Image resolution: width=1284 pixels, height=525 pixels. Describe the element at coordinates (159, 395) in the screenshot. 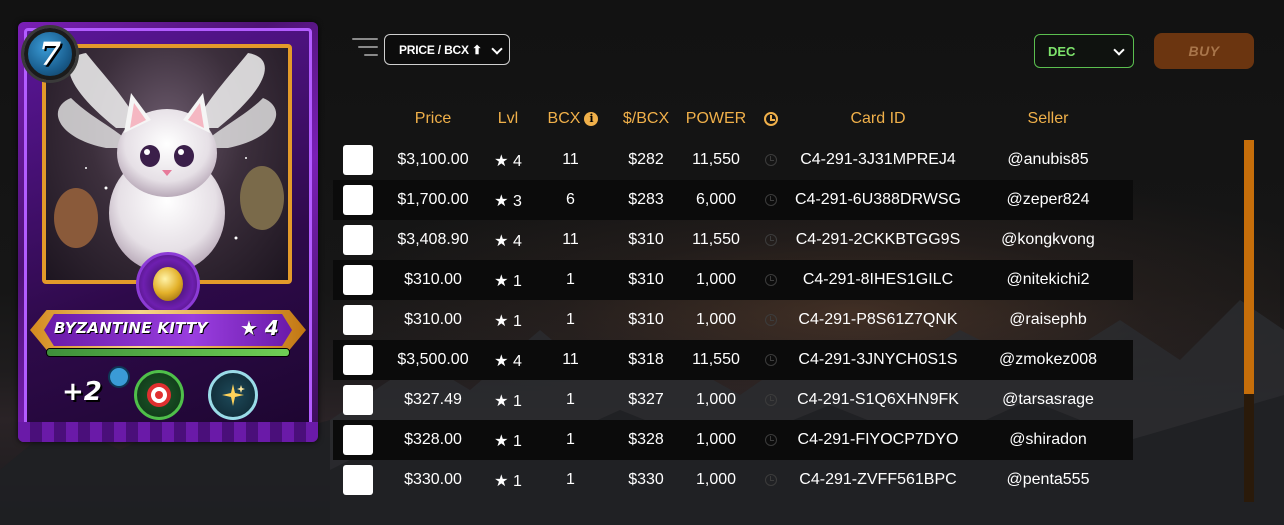

I see `target-icon` at that location.